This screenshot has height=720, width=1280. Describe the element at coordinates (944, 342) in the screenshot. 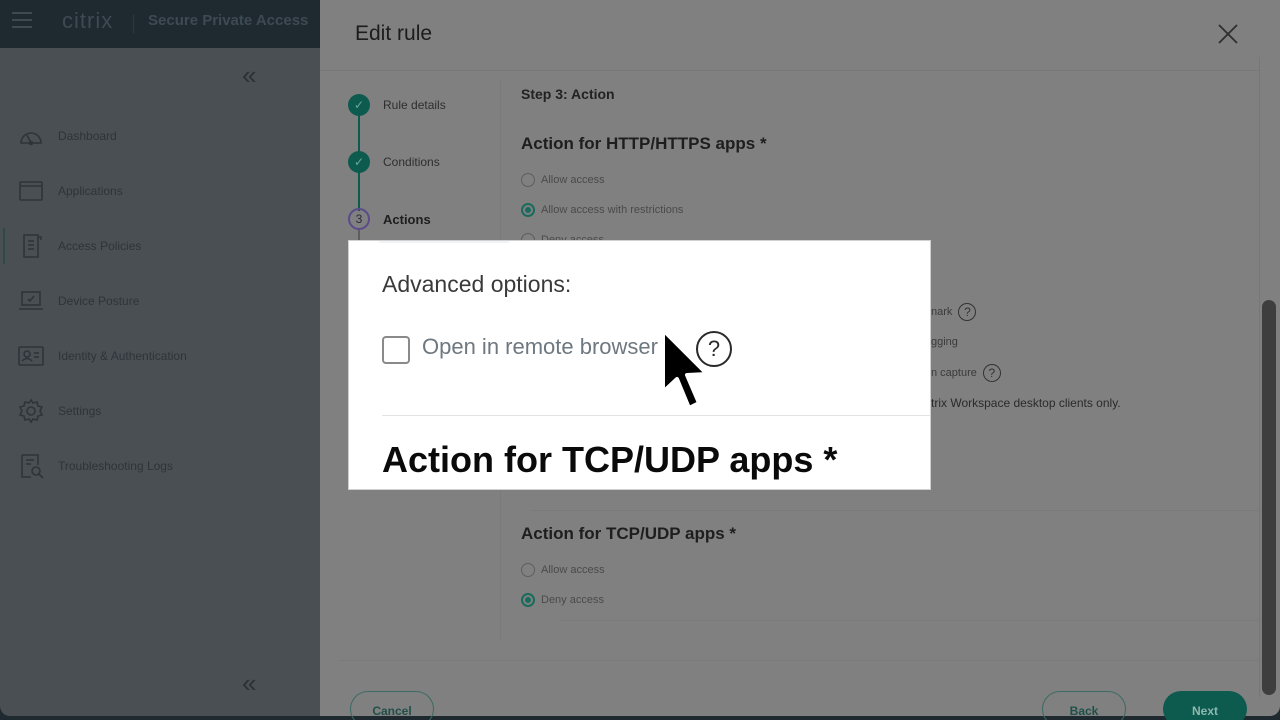

I see `logging-option-partial: gging` at that location.